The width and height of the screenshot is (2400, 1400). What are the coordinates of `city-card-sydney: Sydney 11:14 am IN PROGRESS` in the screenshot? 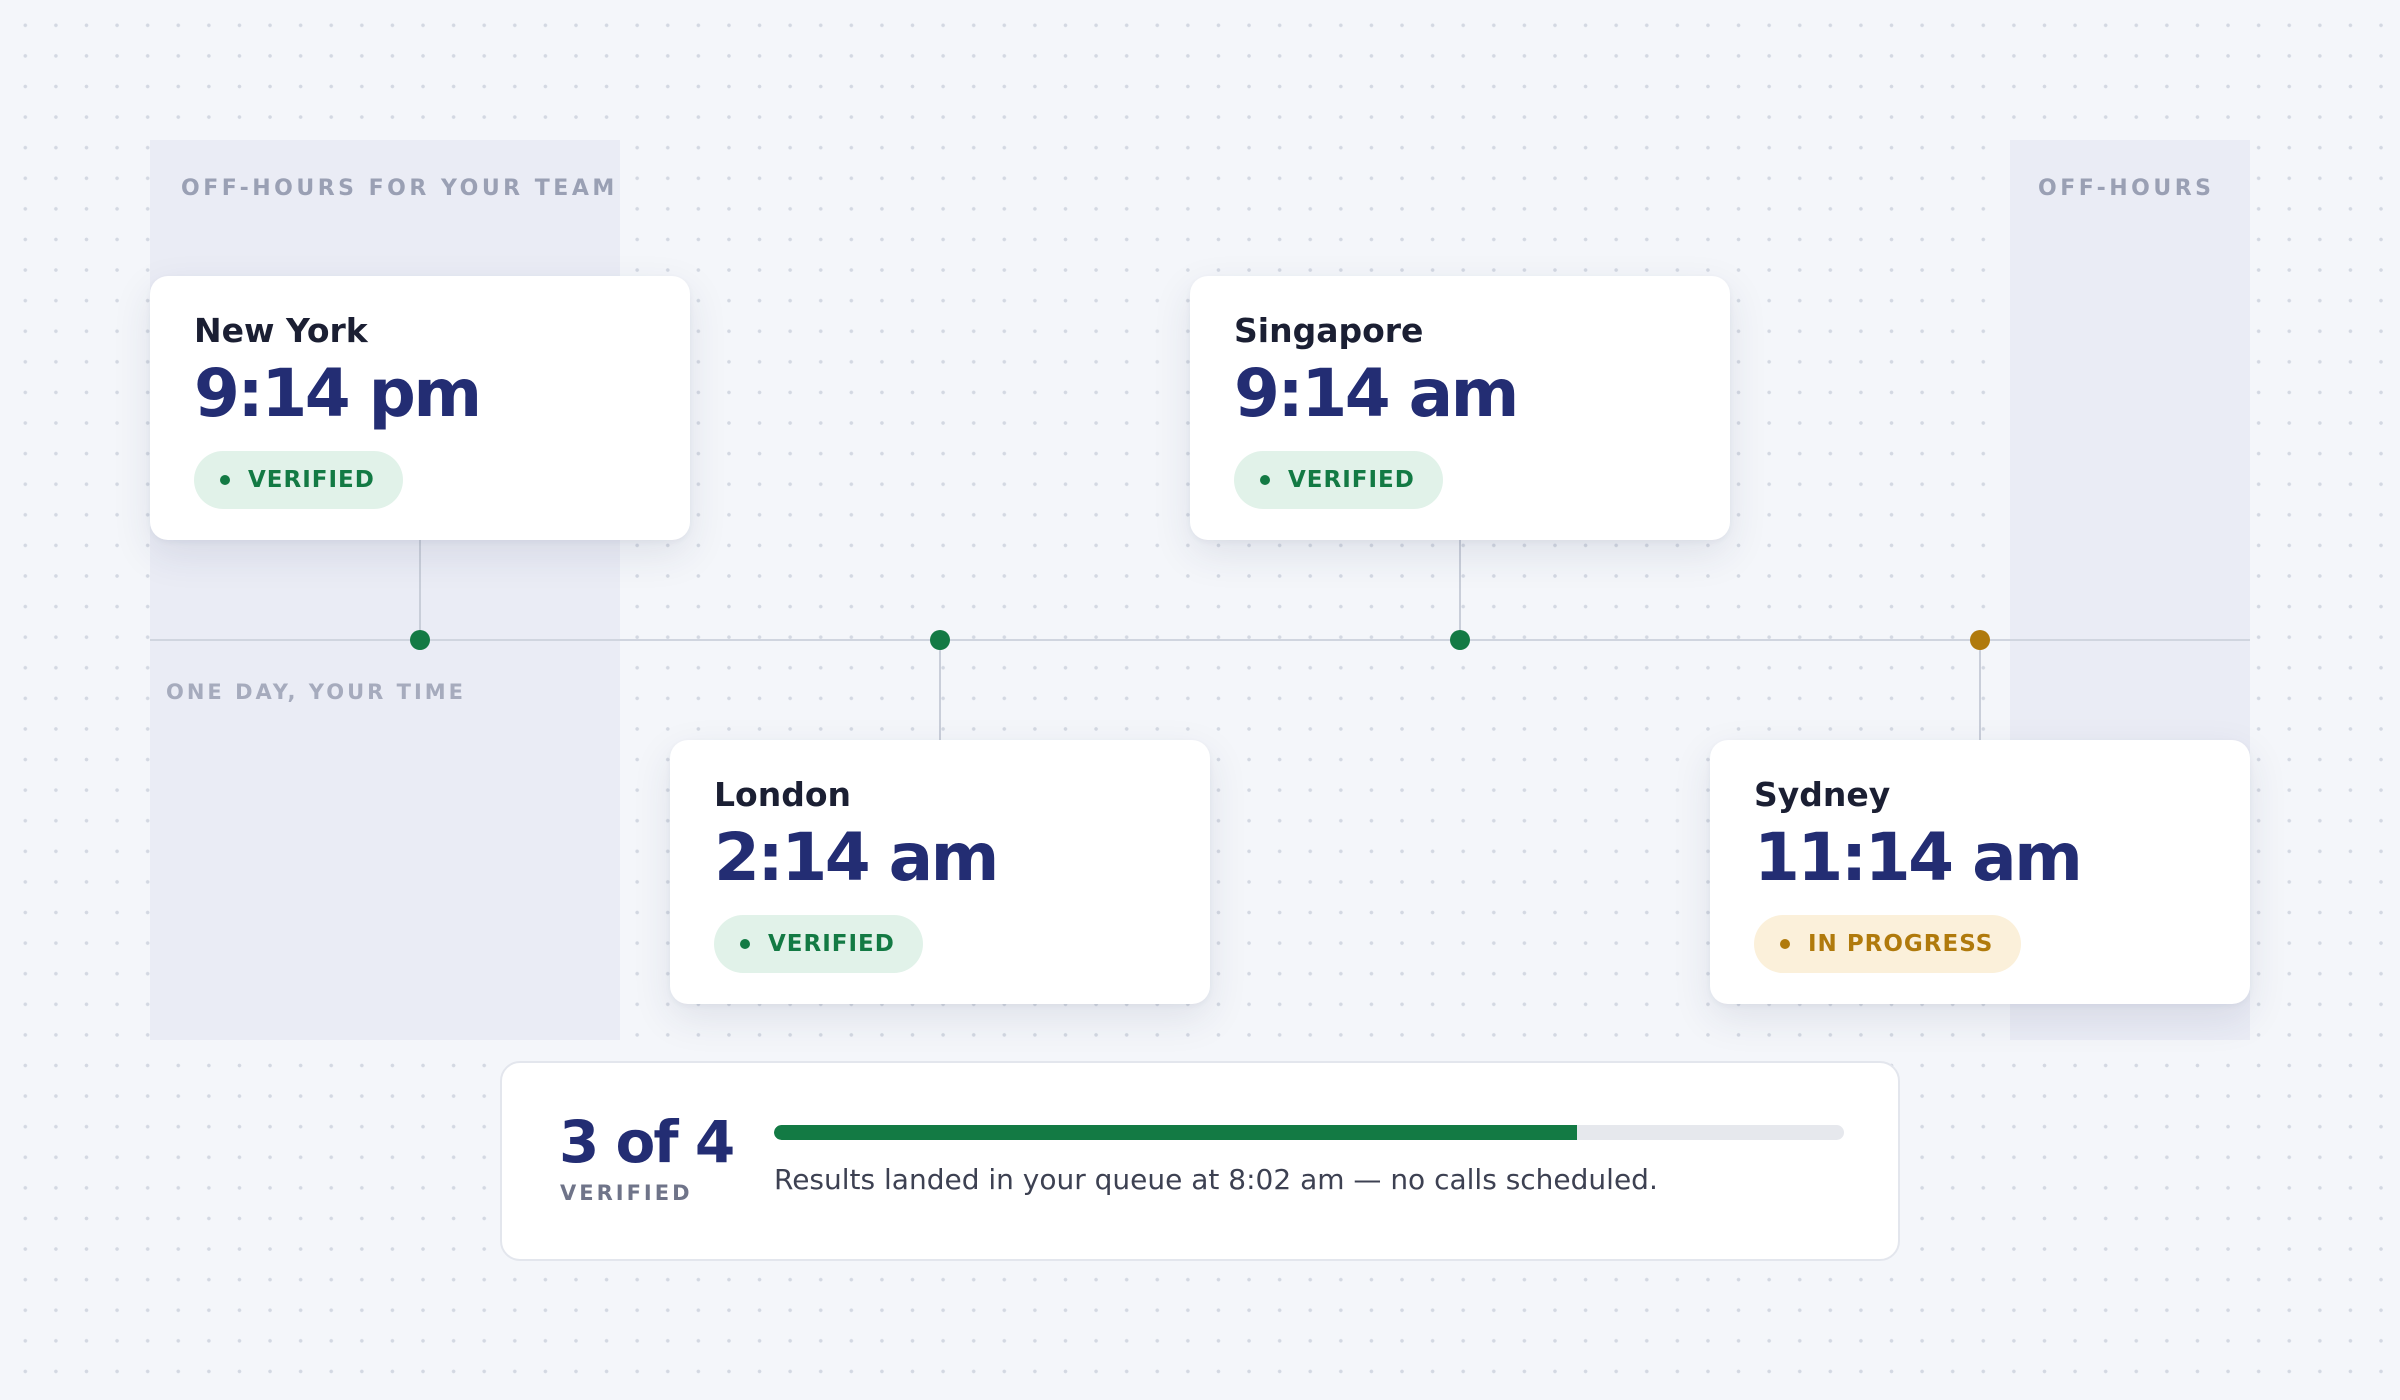 It's located at (1980, 872).